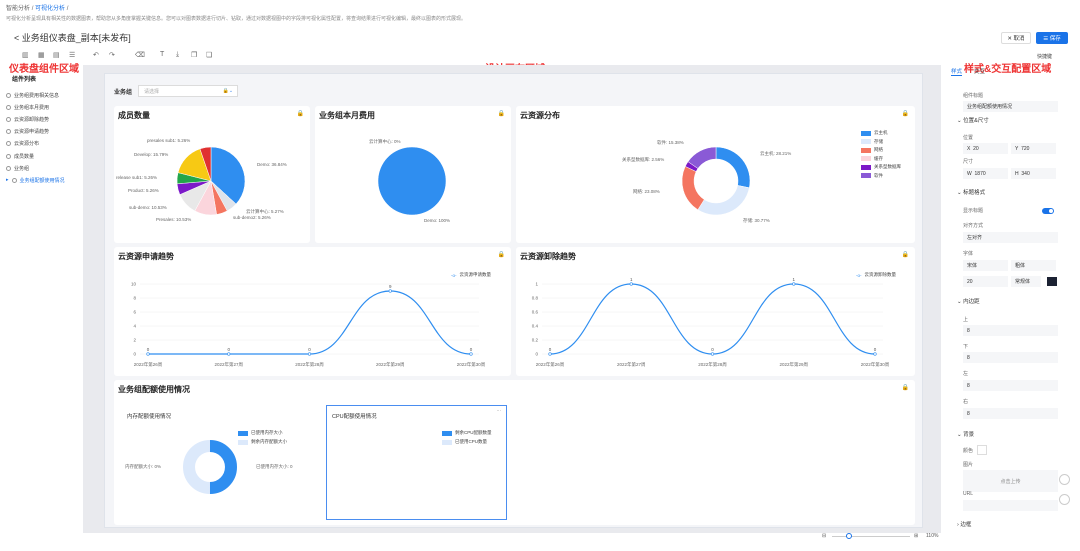  Describe the element at coordinates (964, 524) in the screenshot. I see `section-border: › 边框` at that location.